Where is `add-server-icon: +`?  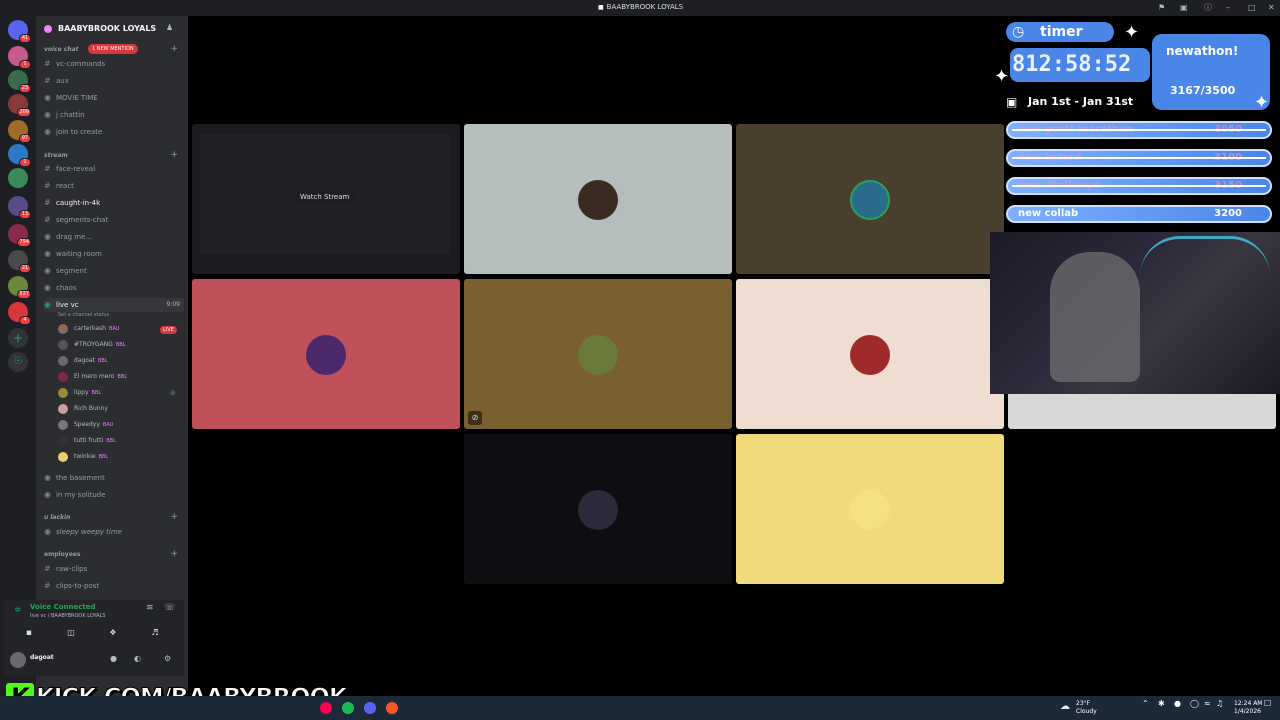 add-server-icon: + is located at coordinates (18, 338).